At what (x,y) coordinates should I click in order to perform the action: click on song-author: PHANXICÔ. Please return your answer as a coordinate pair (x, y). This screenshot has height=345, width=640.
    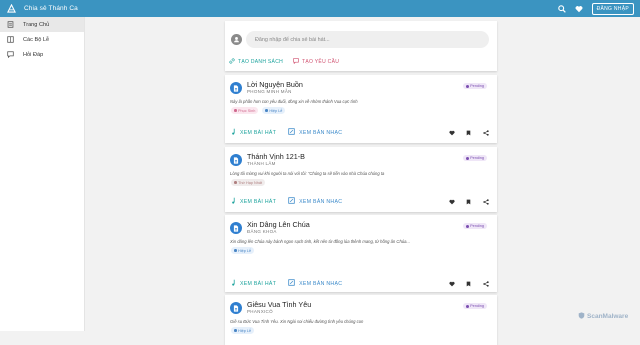
    Looking at the image, I should click on (260, 311).